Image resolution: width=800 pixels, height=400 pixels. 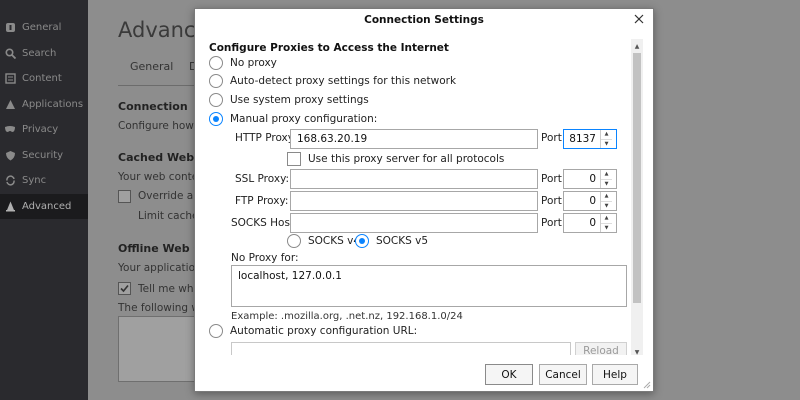 What do you see at coordinates (334, 241) in the screenshot?
I see `socks-v4-label: SOCKS v4` at bounding box center [334, 241].